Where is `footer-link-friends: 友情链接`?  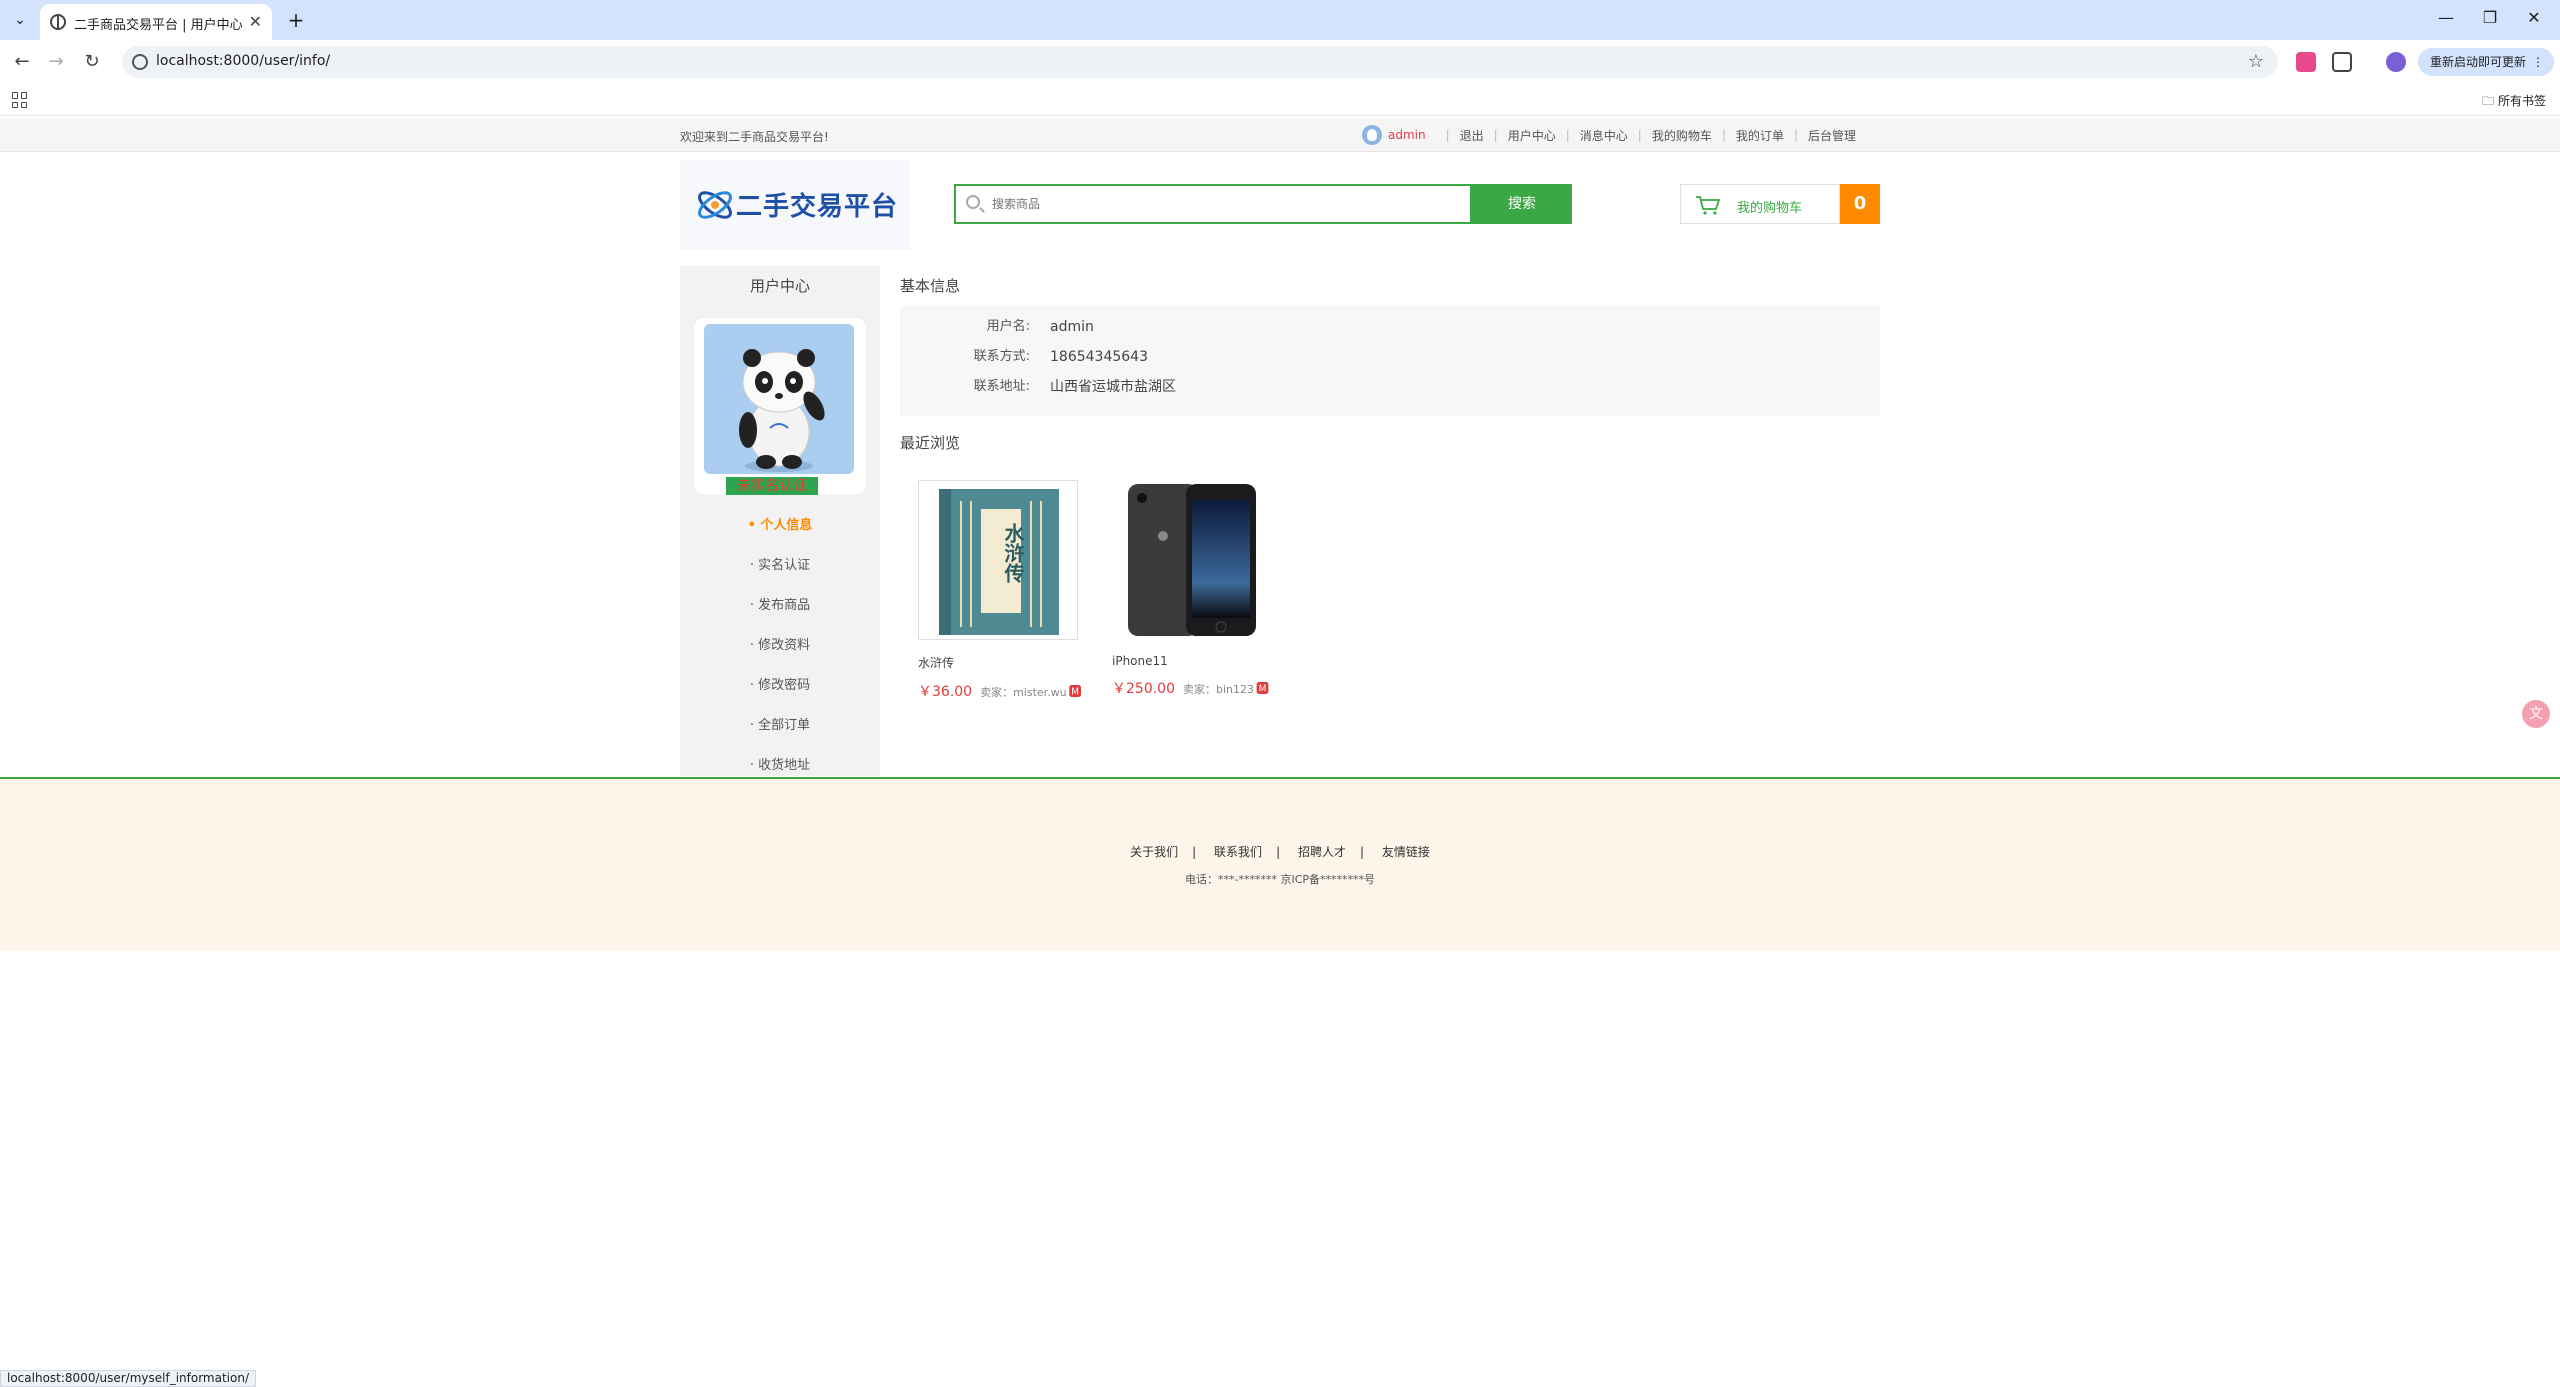 footer-link-friends: 友情链接 is located at coordinates (1406, 852).